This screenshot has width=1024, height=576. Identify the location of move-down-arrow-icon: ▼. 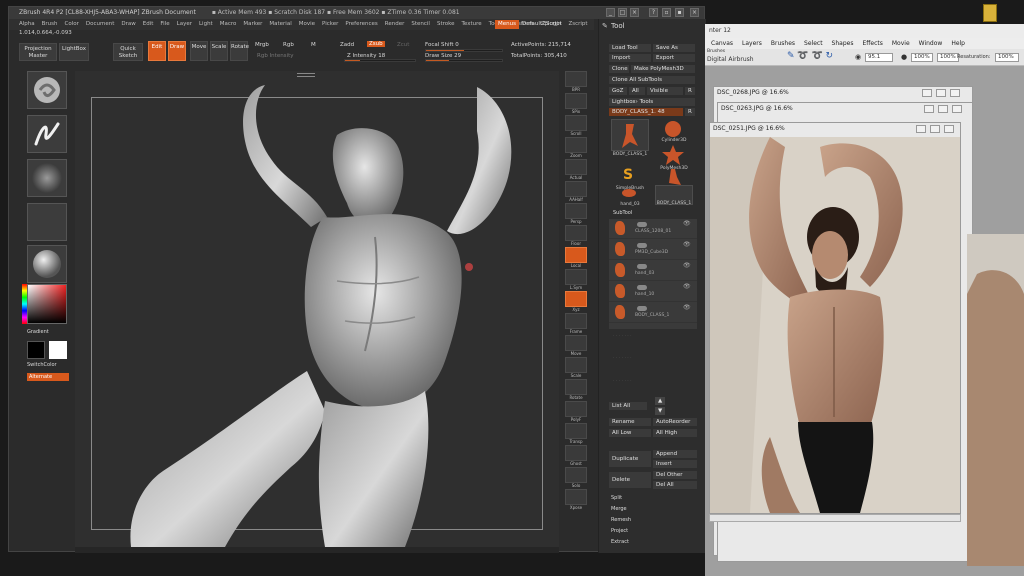
(660, 411).